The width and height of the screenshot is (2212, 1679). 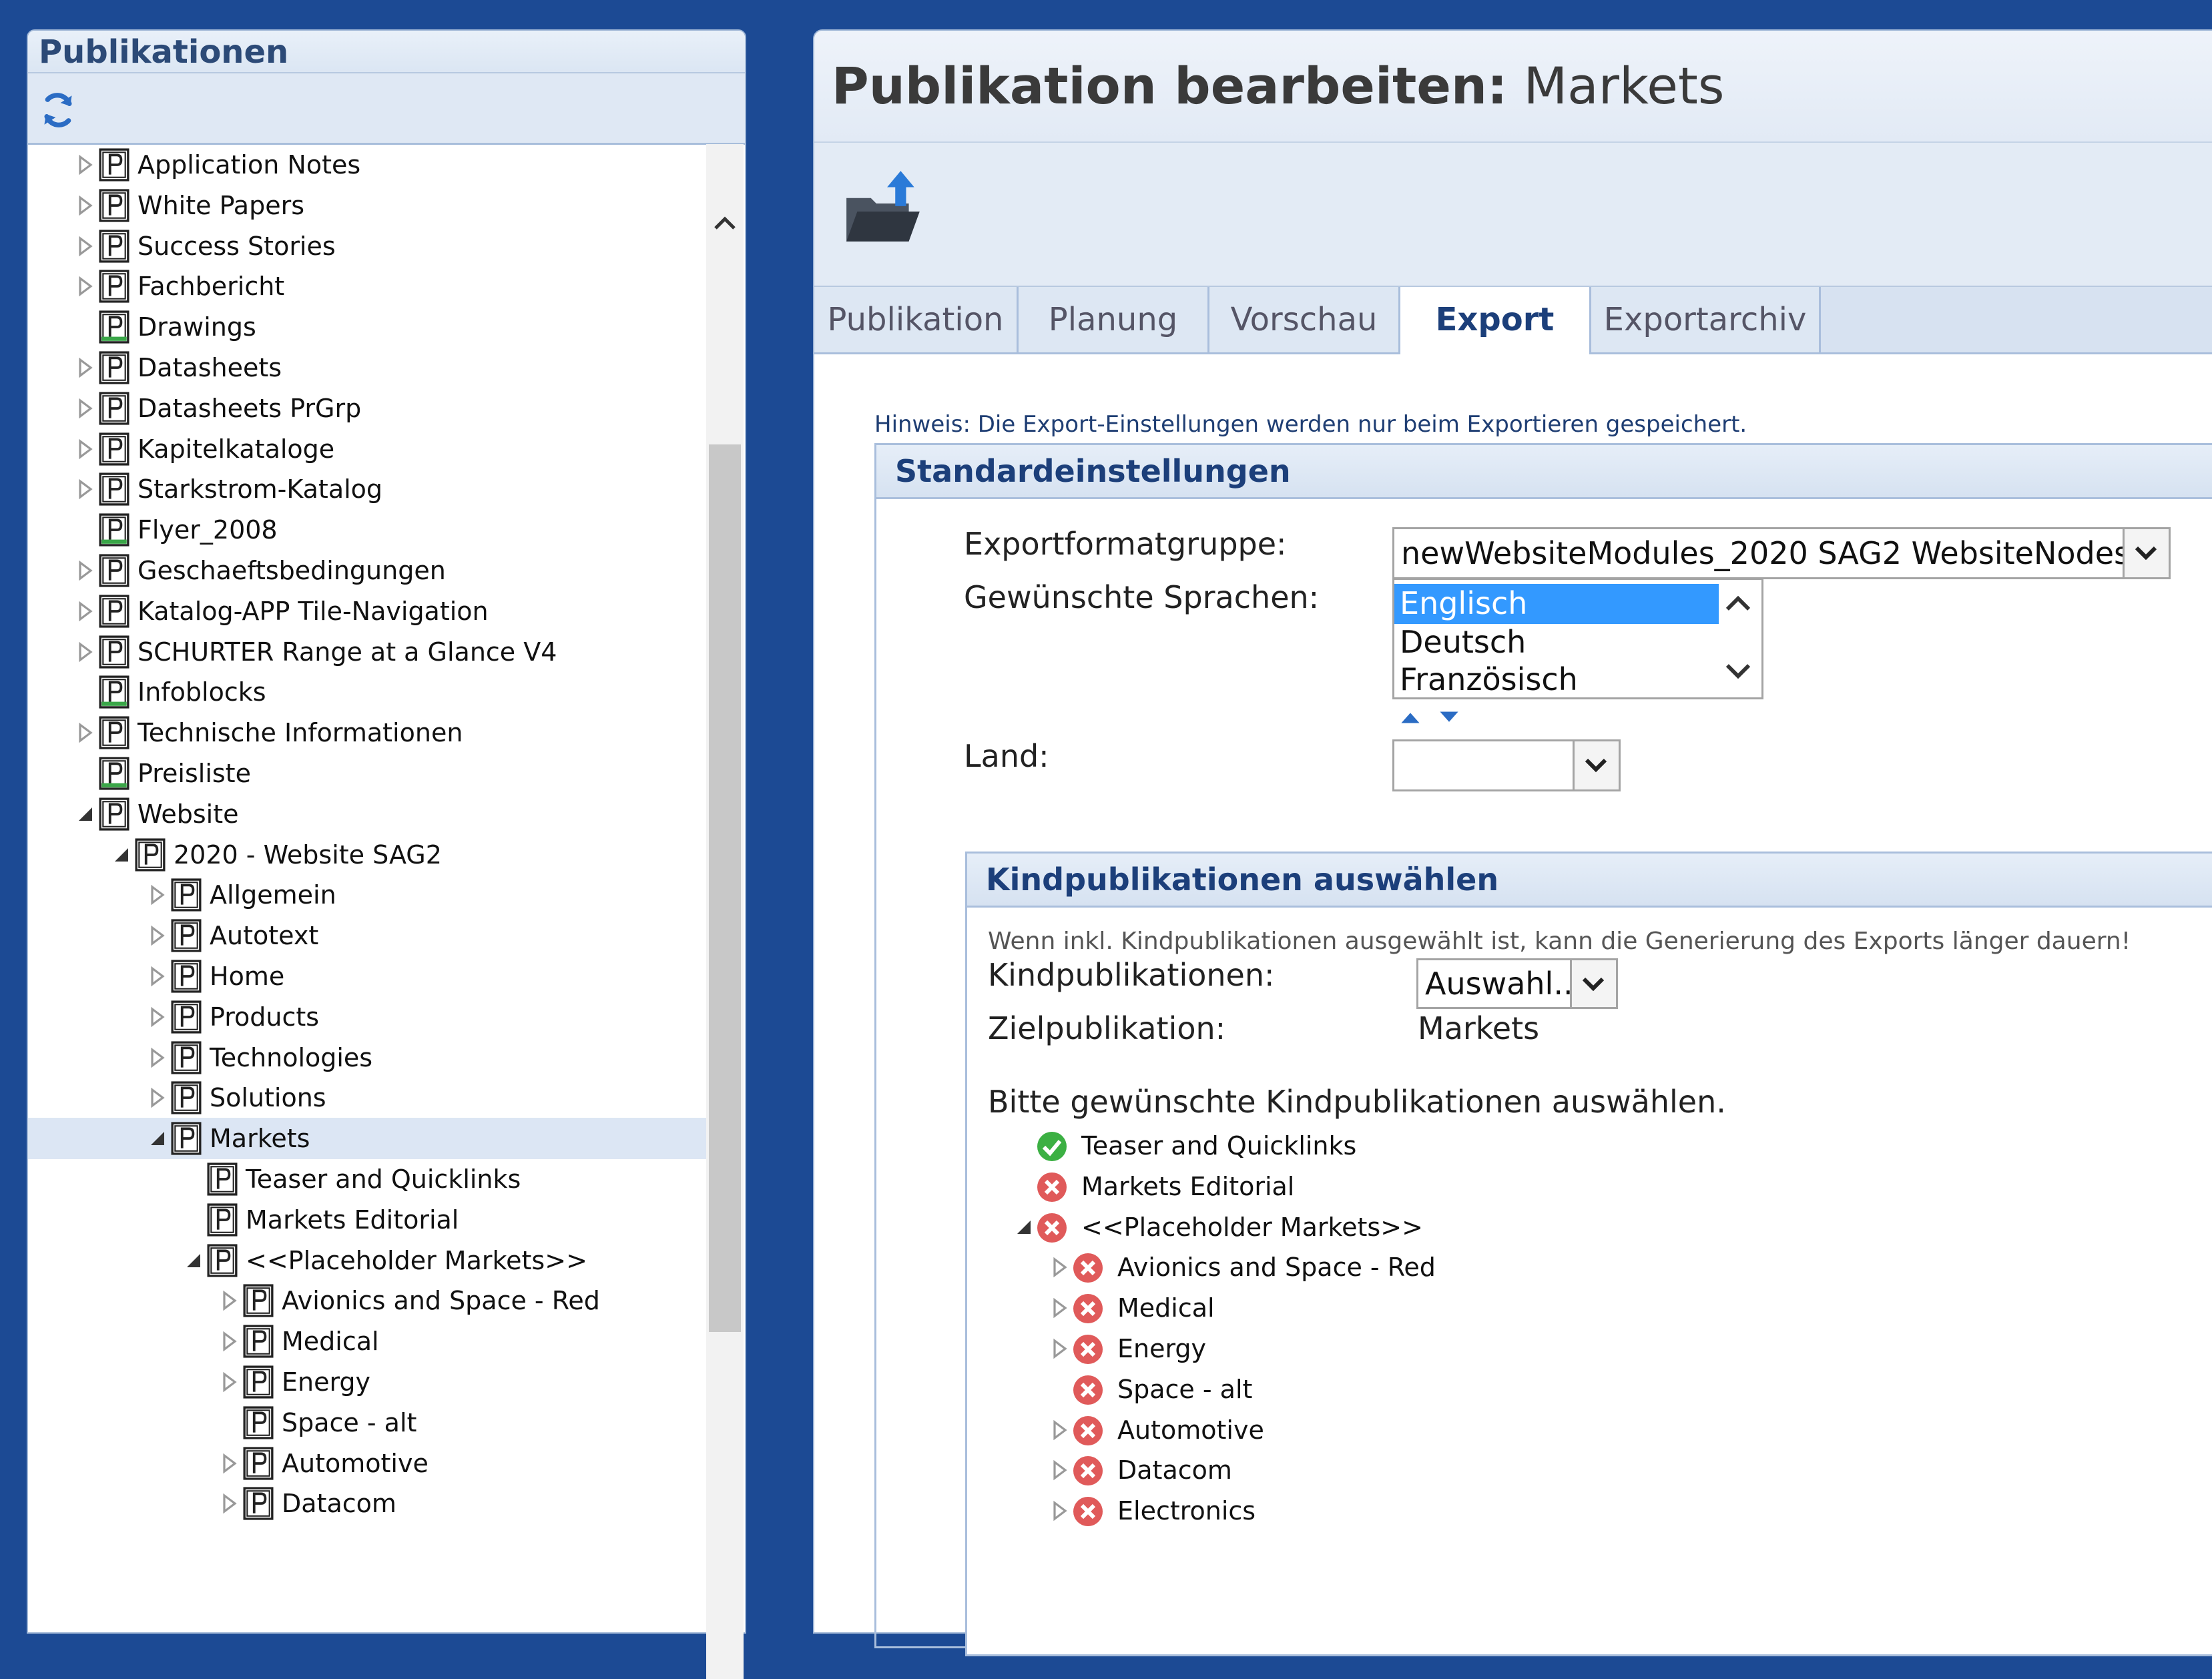 I want to click on tree-row: Solutions, so click(x=368, y=1097).